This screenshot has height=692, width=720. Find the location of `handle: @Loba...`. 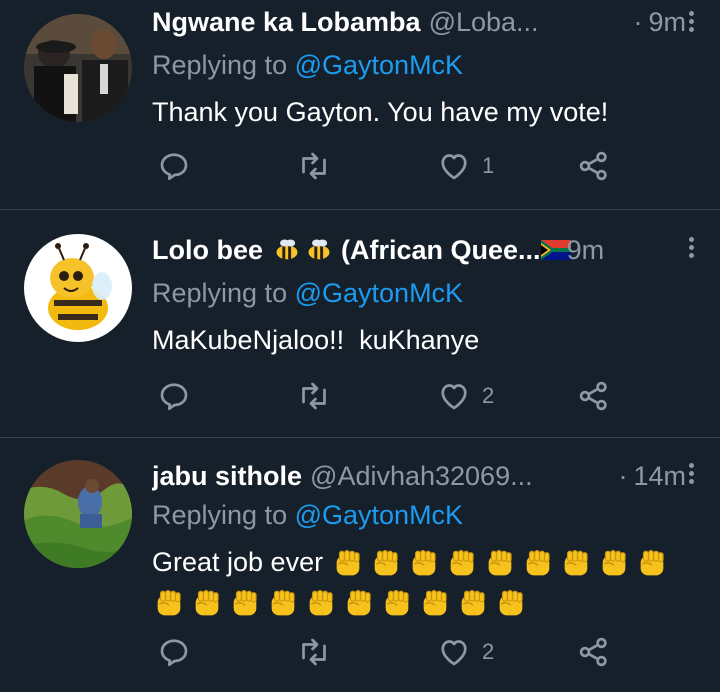

handle: @Loba... is located at coordinates (527, 22).